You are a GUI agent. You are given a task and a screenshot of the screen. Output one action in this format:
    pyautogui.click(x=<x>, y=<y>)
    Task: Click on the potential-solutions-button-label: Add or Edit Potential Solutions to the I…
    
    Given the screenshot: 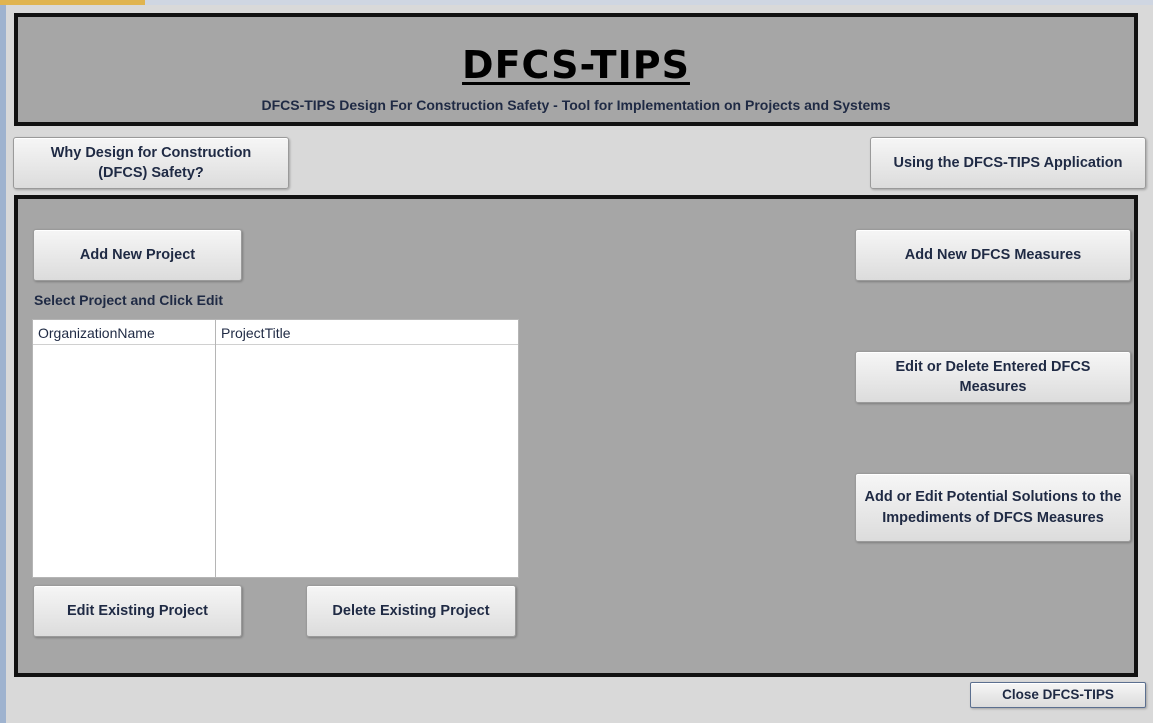 What is the action you would take?
    pyautogui.click(x=993, y=507)
    